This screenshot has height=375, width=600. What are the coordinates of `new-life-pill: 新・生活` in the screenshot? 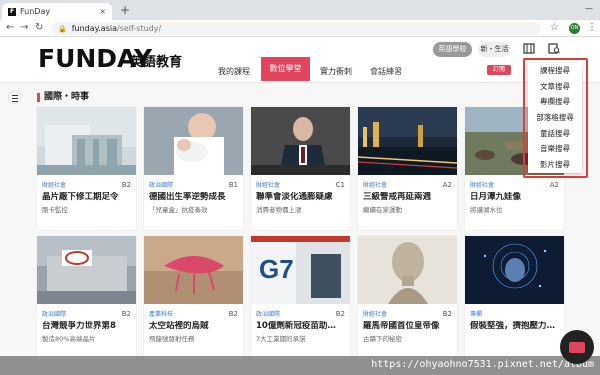 It's located at (494, 49).